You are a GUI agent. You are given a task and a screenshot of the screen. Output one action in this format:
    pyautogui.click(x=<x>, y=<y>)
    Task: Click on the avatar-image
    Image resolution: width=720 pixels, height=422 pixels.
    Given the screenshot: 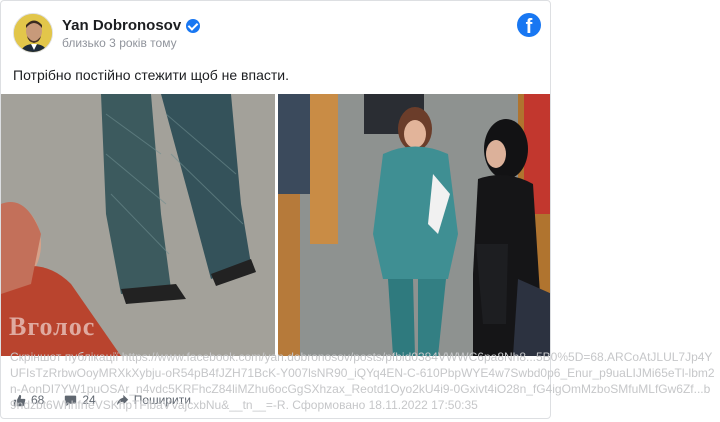 What is the action you would take?
    pyautogui.click(x=33, y=33)
    